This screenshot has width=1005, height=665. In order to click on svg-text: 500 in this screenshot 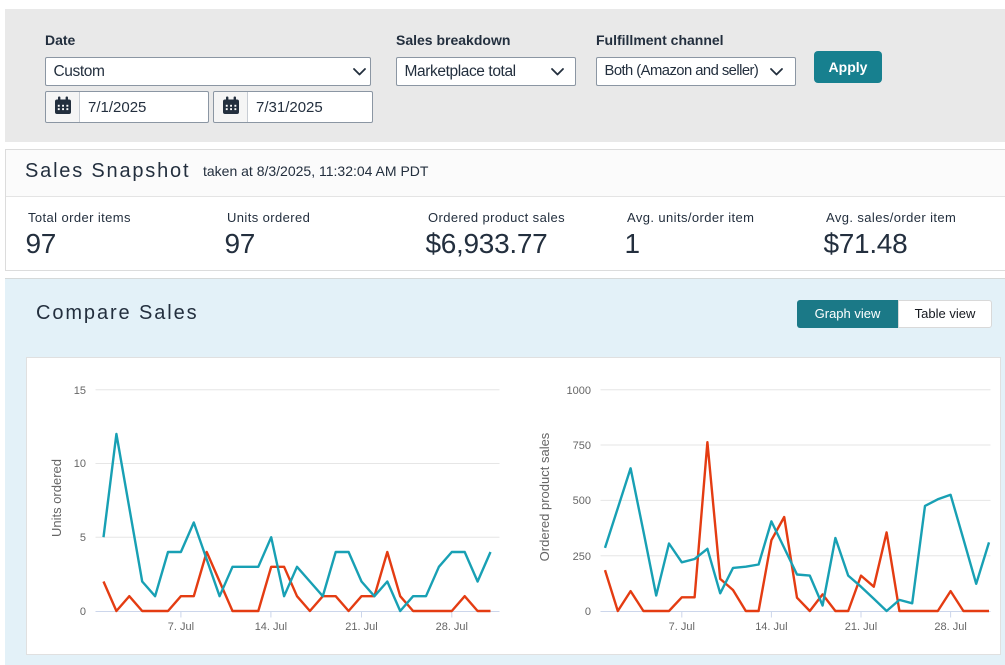, I will do `click(582, 501)`.